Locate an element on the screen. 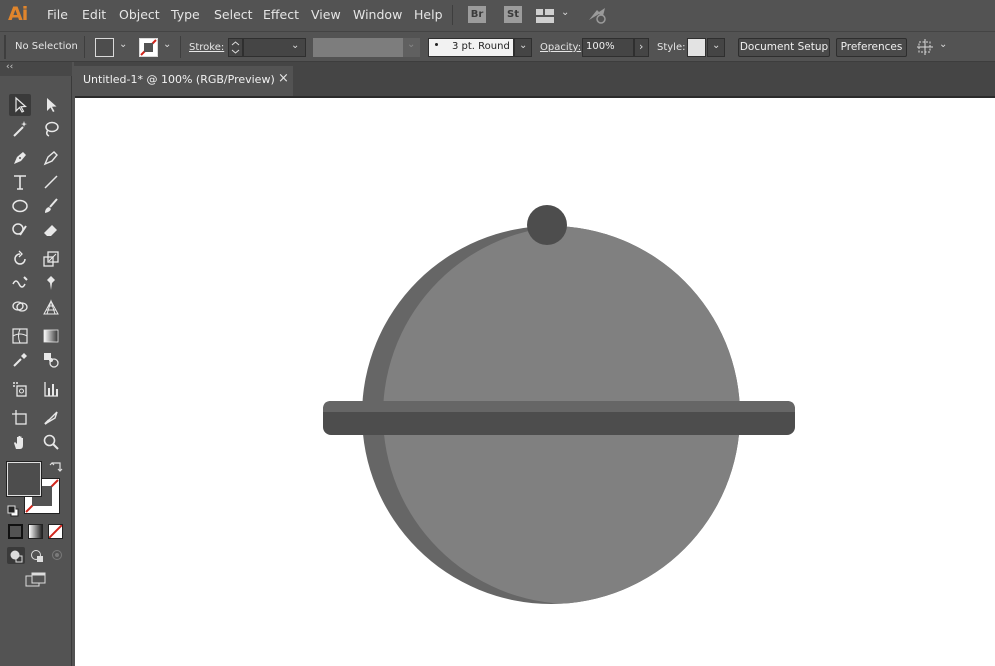 This screenshot has height=666, width=995. tools-panel: ‹‹ is located at coordinates (36, 364).